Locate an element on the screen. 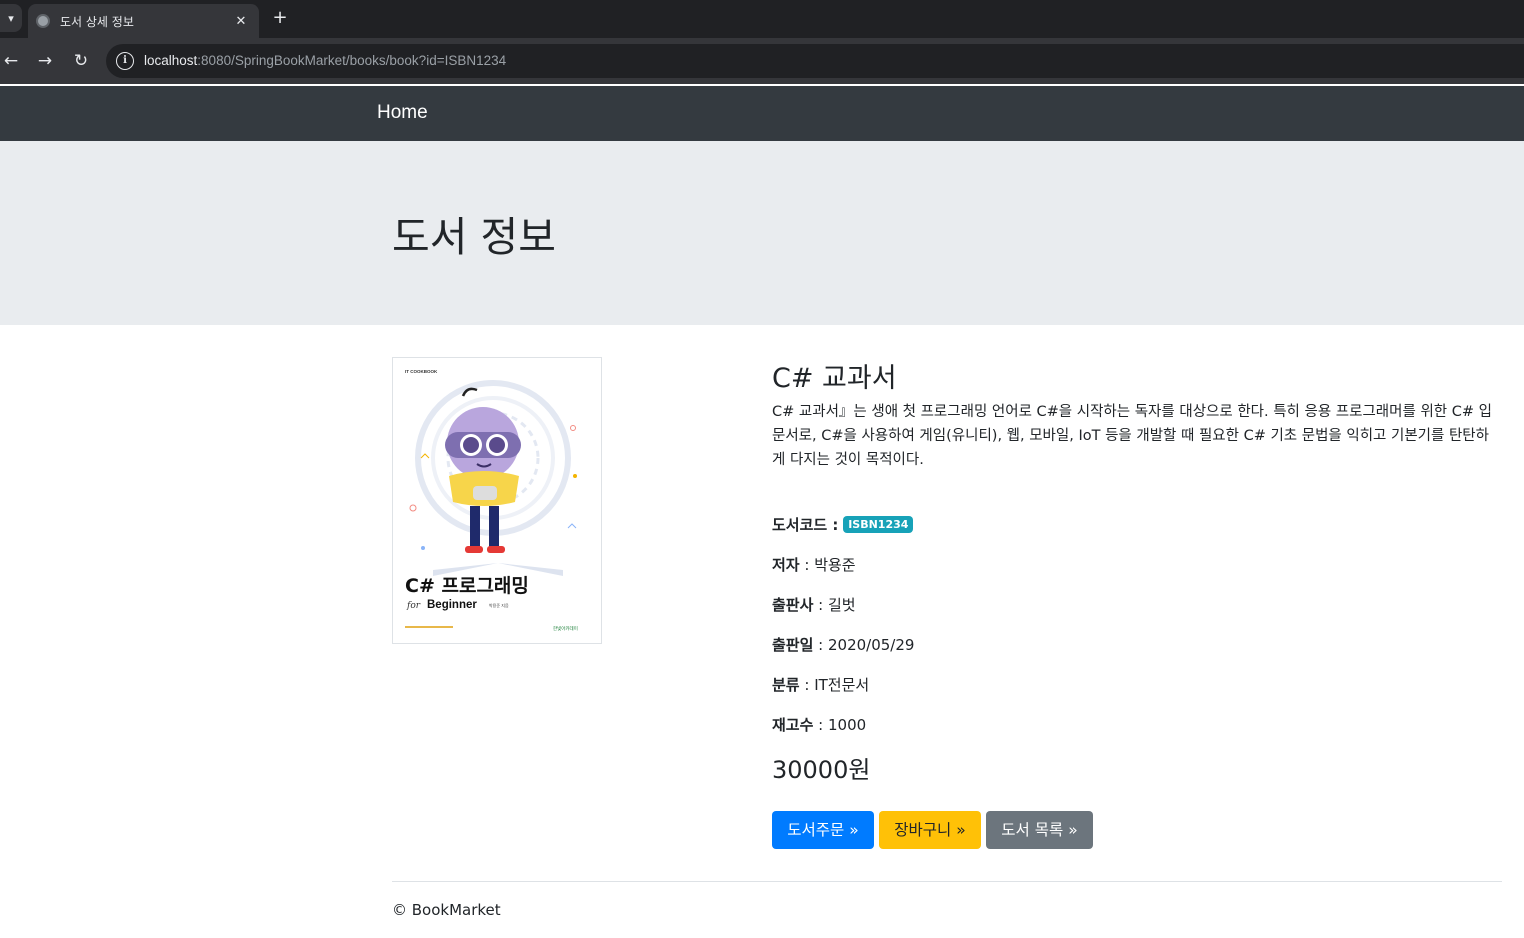 The height and width of the screenshot is (938, 1524). publisher-label: 출판사 is located at coordinates (793, 605).